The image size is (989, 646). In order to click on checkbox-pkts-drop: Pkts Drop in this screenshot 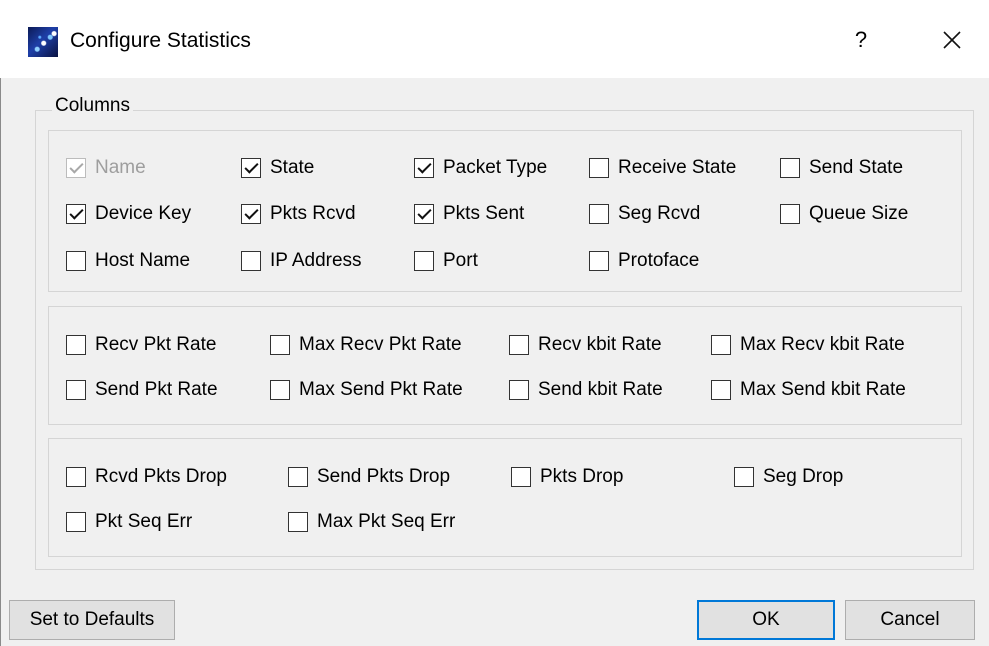, I will do `click(567, 477)`.